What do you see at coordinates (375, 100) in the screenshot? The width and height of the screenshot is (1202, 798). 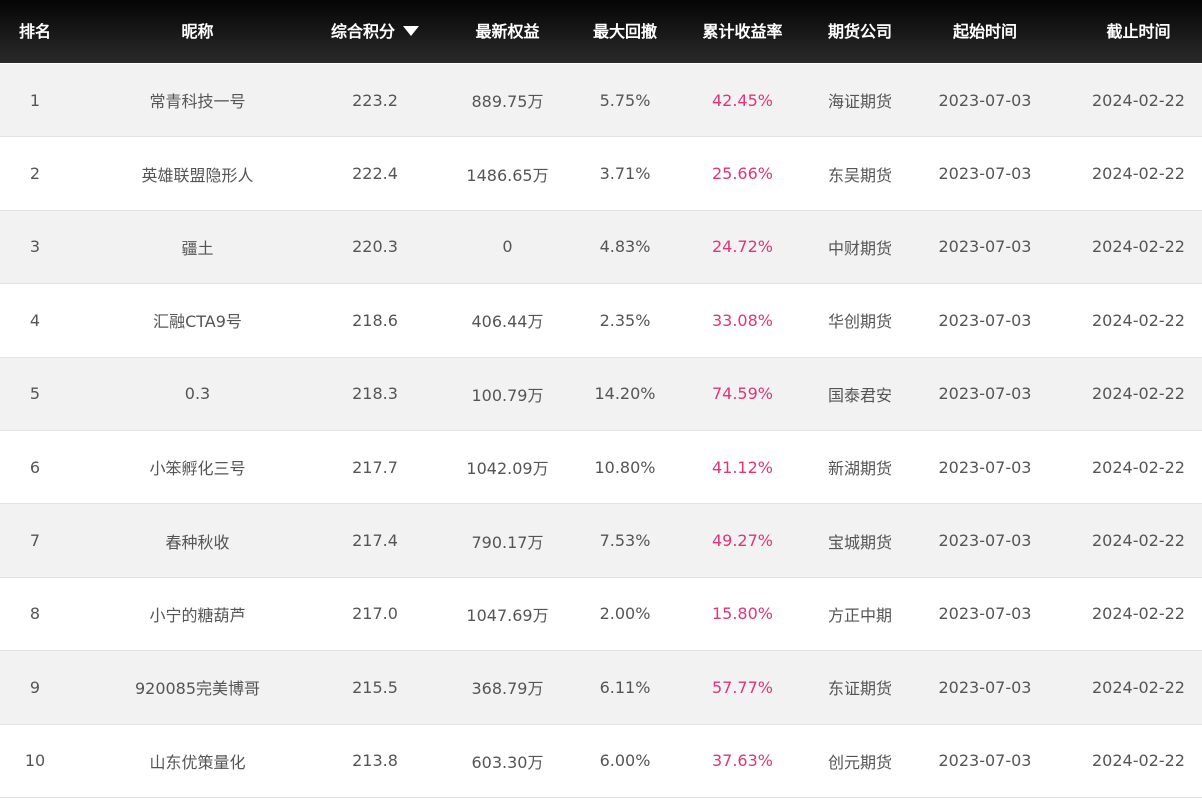 I see `cell-score: 223.2` at bounding box center [375, 100].